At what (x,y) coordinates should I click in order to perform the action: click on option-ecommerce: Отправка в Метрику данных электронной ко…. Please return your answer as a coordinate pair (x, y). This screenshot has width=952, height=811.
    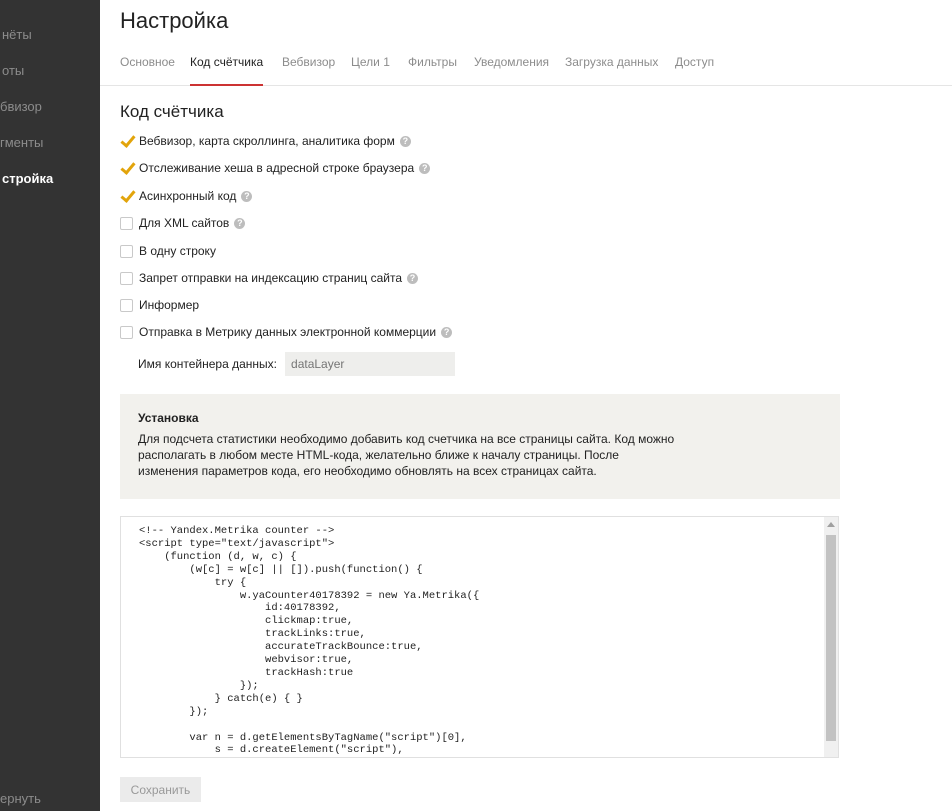
    Looking at the image, I should click on (286, 332).